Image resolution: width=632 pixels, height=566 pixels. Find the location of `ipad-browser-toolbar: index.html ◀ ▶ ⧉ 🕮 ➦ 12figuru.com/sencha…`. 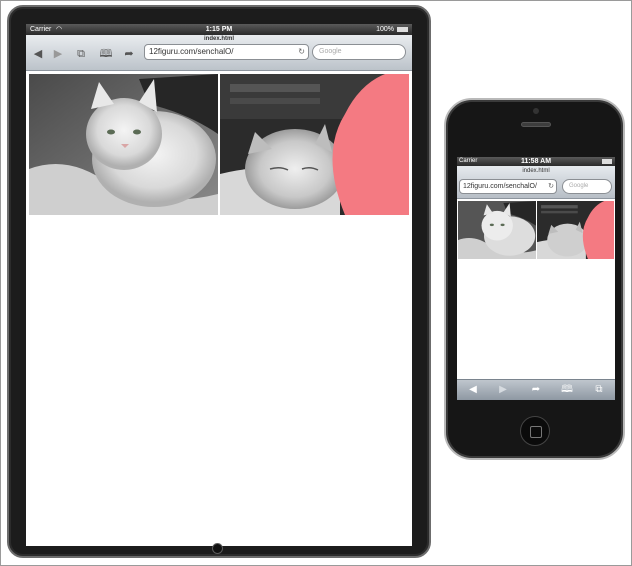

ipad-browser-toolbar: index.html ◀ ▶ ⧉ 🕮 ➦ 12figuru.com/sencha… is located at coordinates (219, 53).